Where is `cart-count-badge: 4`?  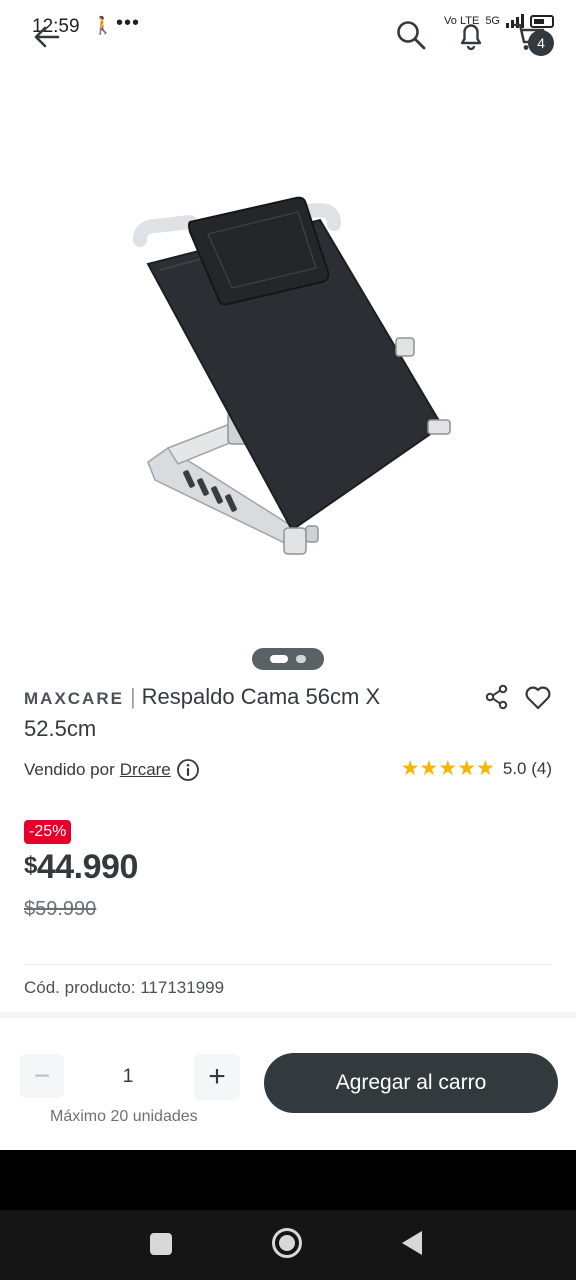 cart-count-badge: 4 is located at coordinates (541, 43).